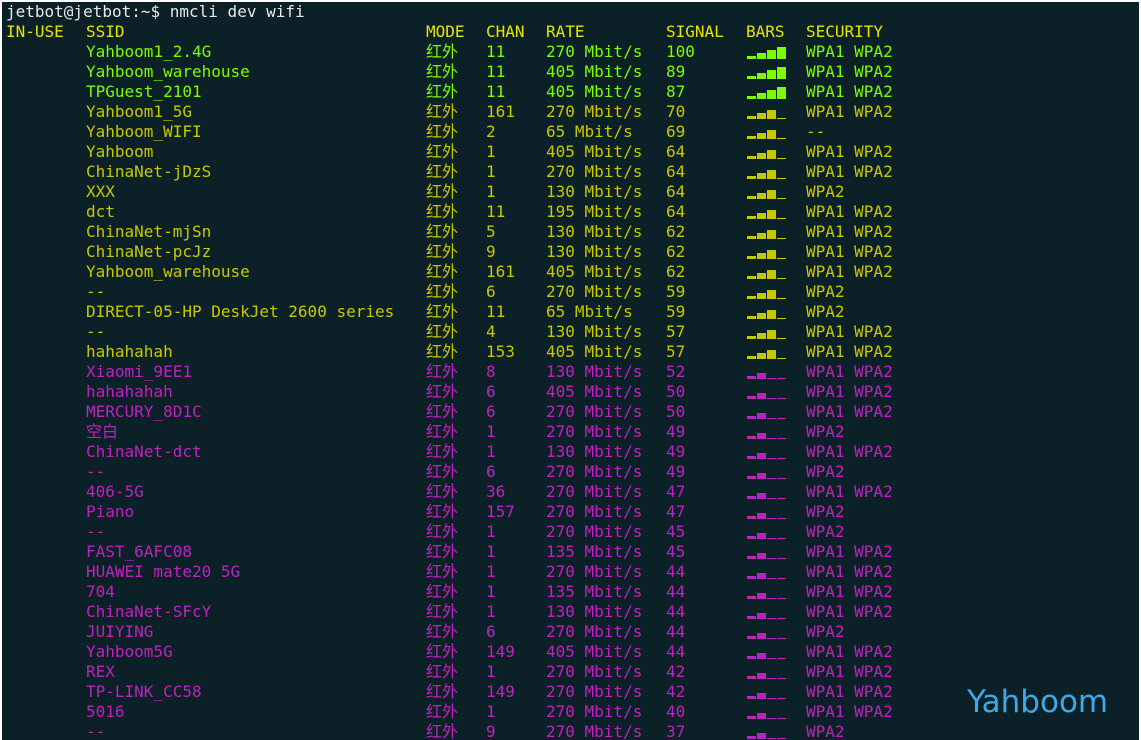  What do you see at coordinates (565, 31) in the screenshot?
I see `header-rate: RATE` at bounding box center [565, 31].